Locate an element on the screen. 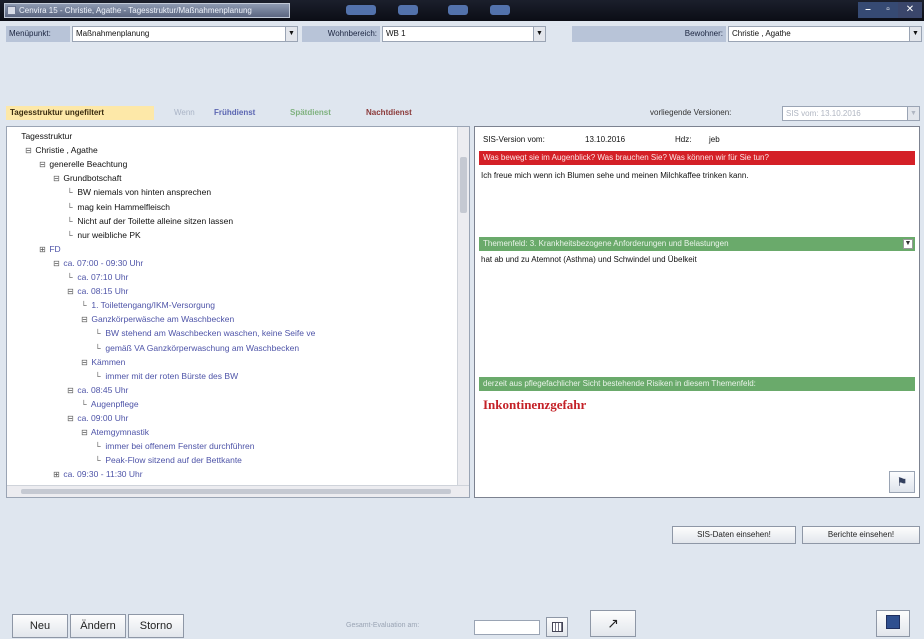 This screenshot has width=924, height=639. filter-nachtdienst: Nachtdienst is located at coordinates (389, 113).